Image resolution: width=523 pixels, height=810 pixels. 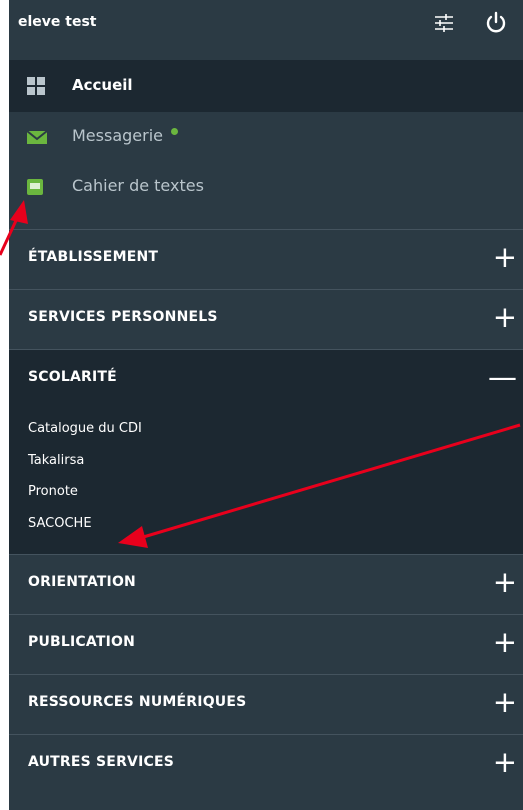 I want to click on section-label: SERVICES PERSONNELS, so click(x=123, y=317).